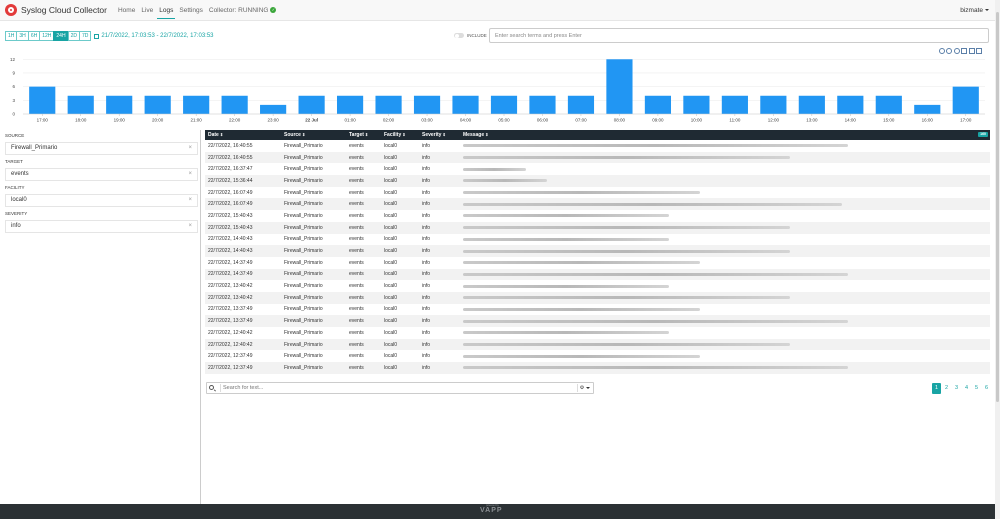 The width and height of the screenshot is (1000, 519). What do you see at coordinates (47, 36) in the screenshot?
I see `range-button-12h: 12H` at bounding box center [47, 36].